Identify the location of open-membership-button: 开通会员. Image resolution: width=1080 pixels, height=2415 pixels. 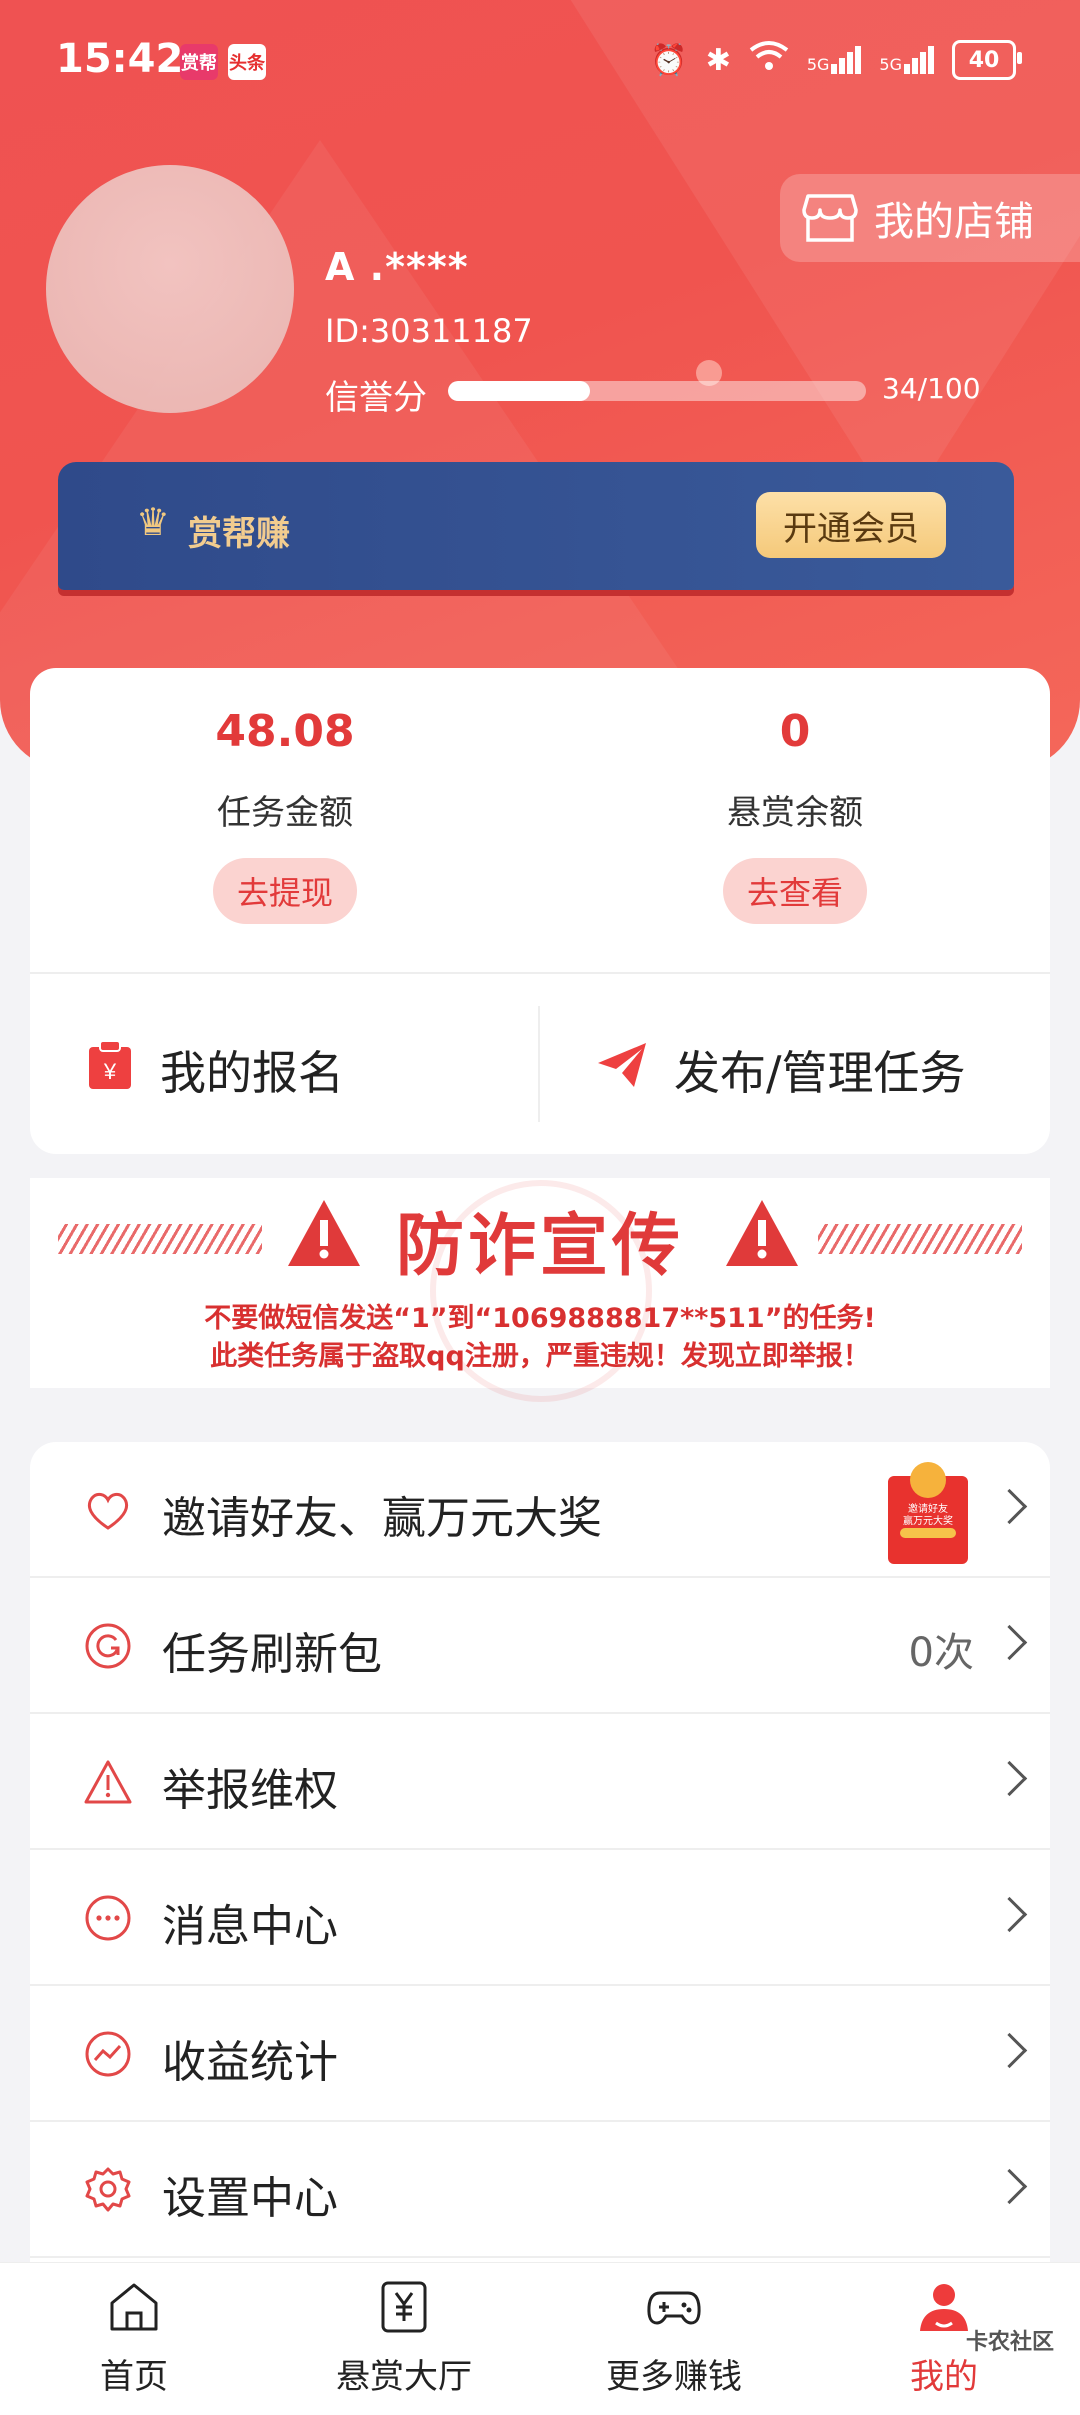
(851, 525).